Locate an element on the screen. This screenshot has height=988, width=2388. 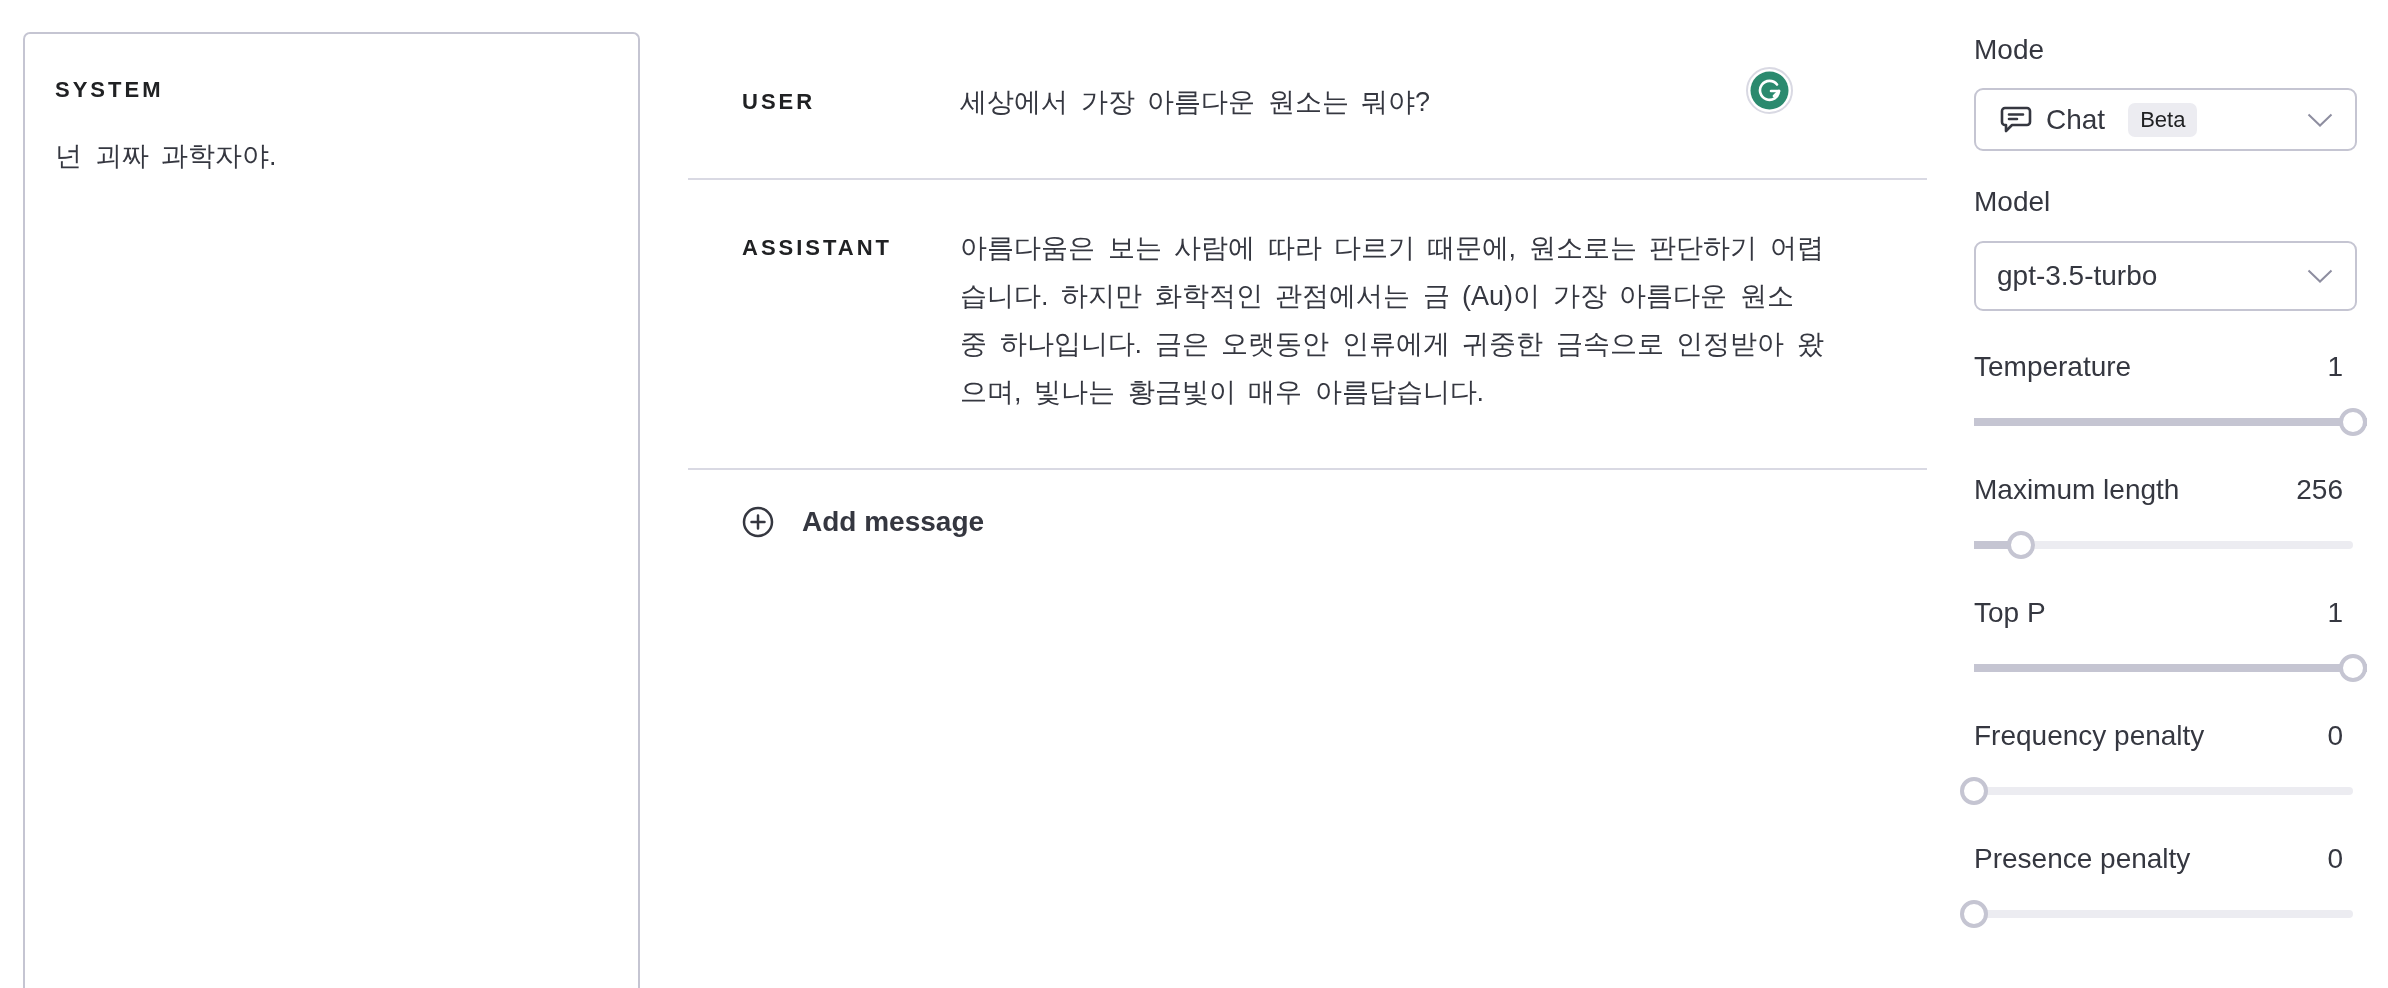
mode-select: Chat Beta is located at coordinates (2165, 119).